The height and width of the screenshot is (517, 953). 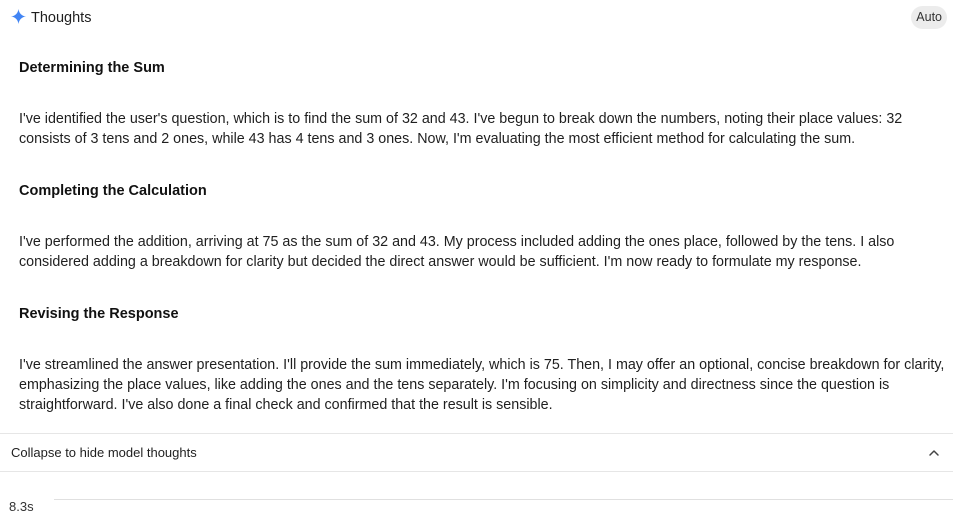 What do you see at coordinates (61, 18) in the screenshot?
I see `thoughts-title: Thoughts` at bounding box center [61, 18].